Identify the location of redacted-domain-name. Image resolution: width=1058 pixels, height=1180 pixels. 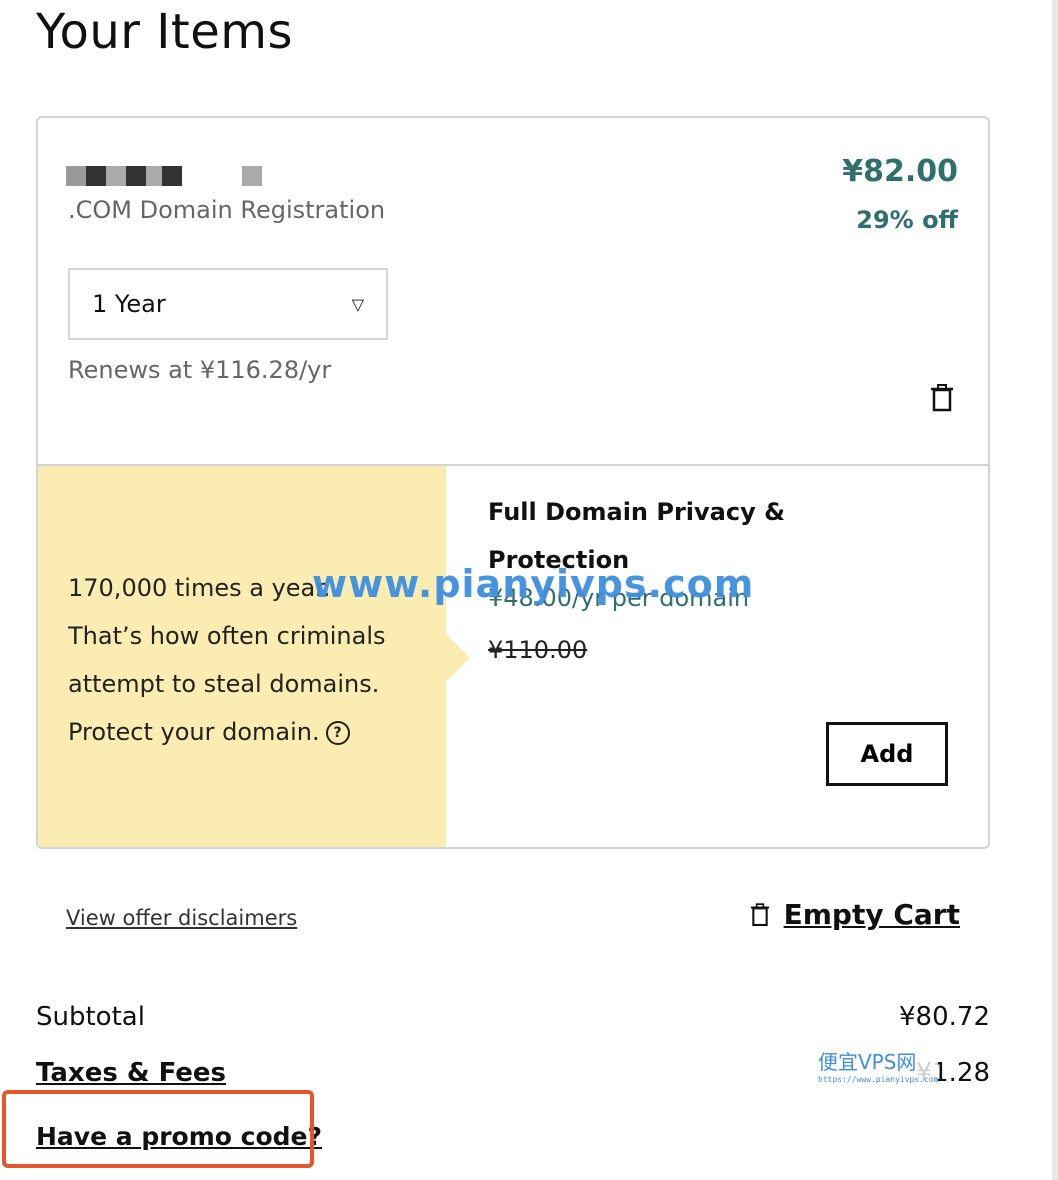
(164, 176).